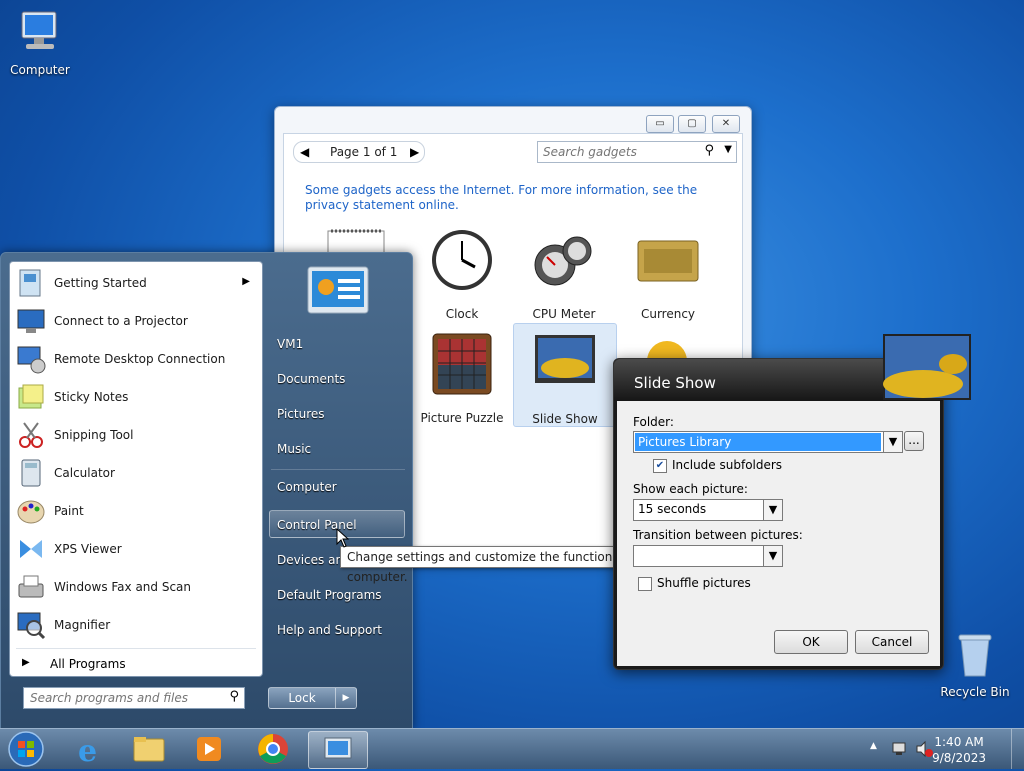  Describe the element at coordinates (660, 124) in the screenshot. I see `minimize-button: ▭` at that location.